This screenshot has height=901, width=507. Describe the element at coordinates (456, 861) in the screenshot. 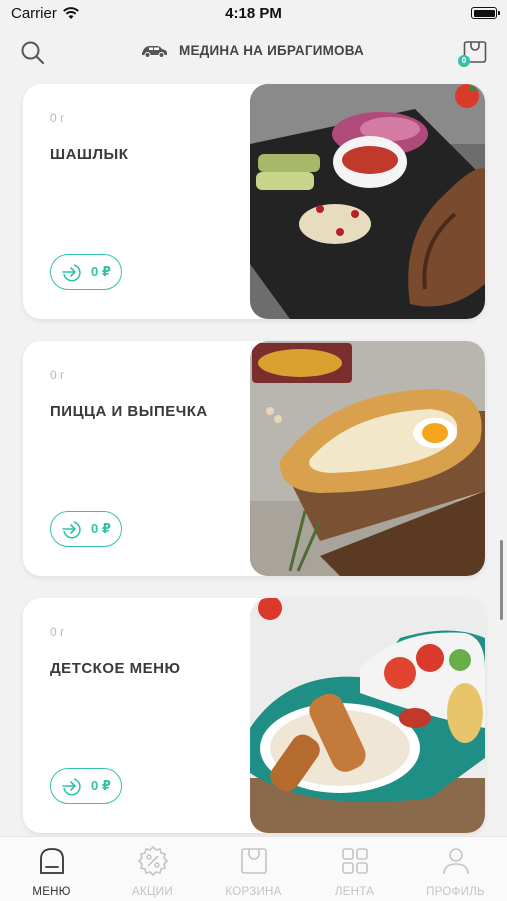

I see `profile-icon` at that location.